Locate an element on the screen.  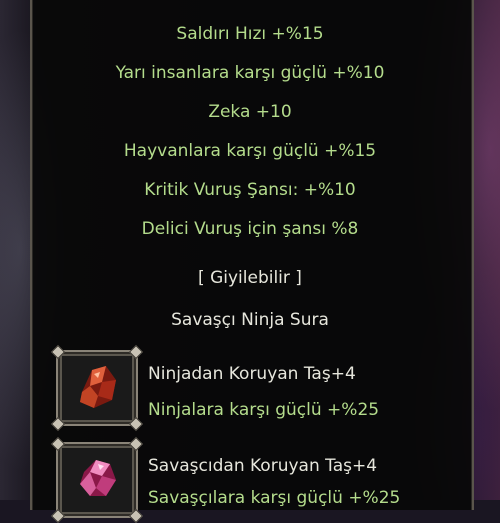
stat-half-humans: Yarı insanlara karşı güçlü +%10 is located at coordinates (250, 73).